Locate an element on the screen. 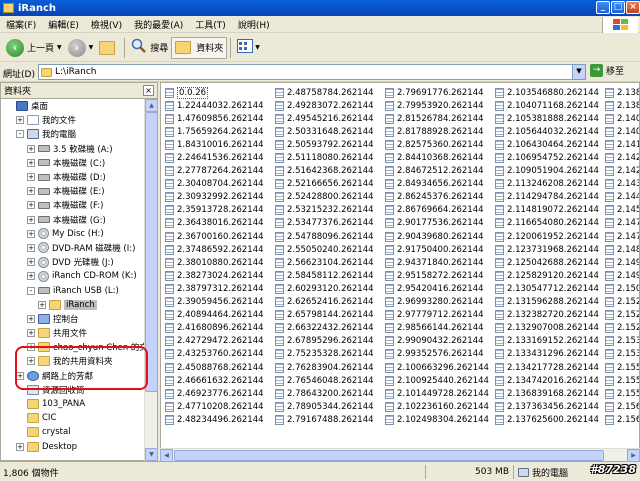 The height and width of the screenshot is (481, 640). tree-item: + My Disc (H:) is located at coordinates (73, 234).